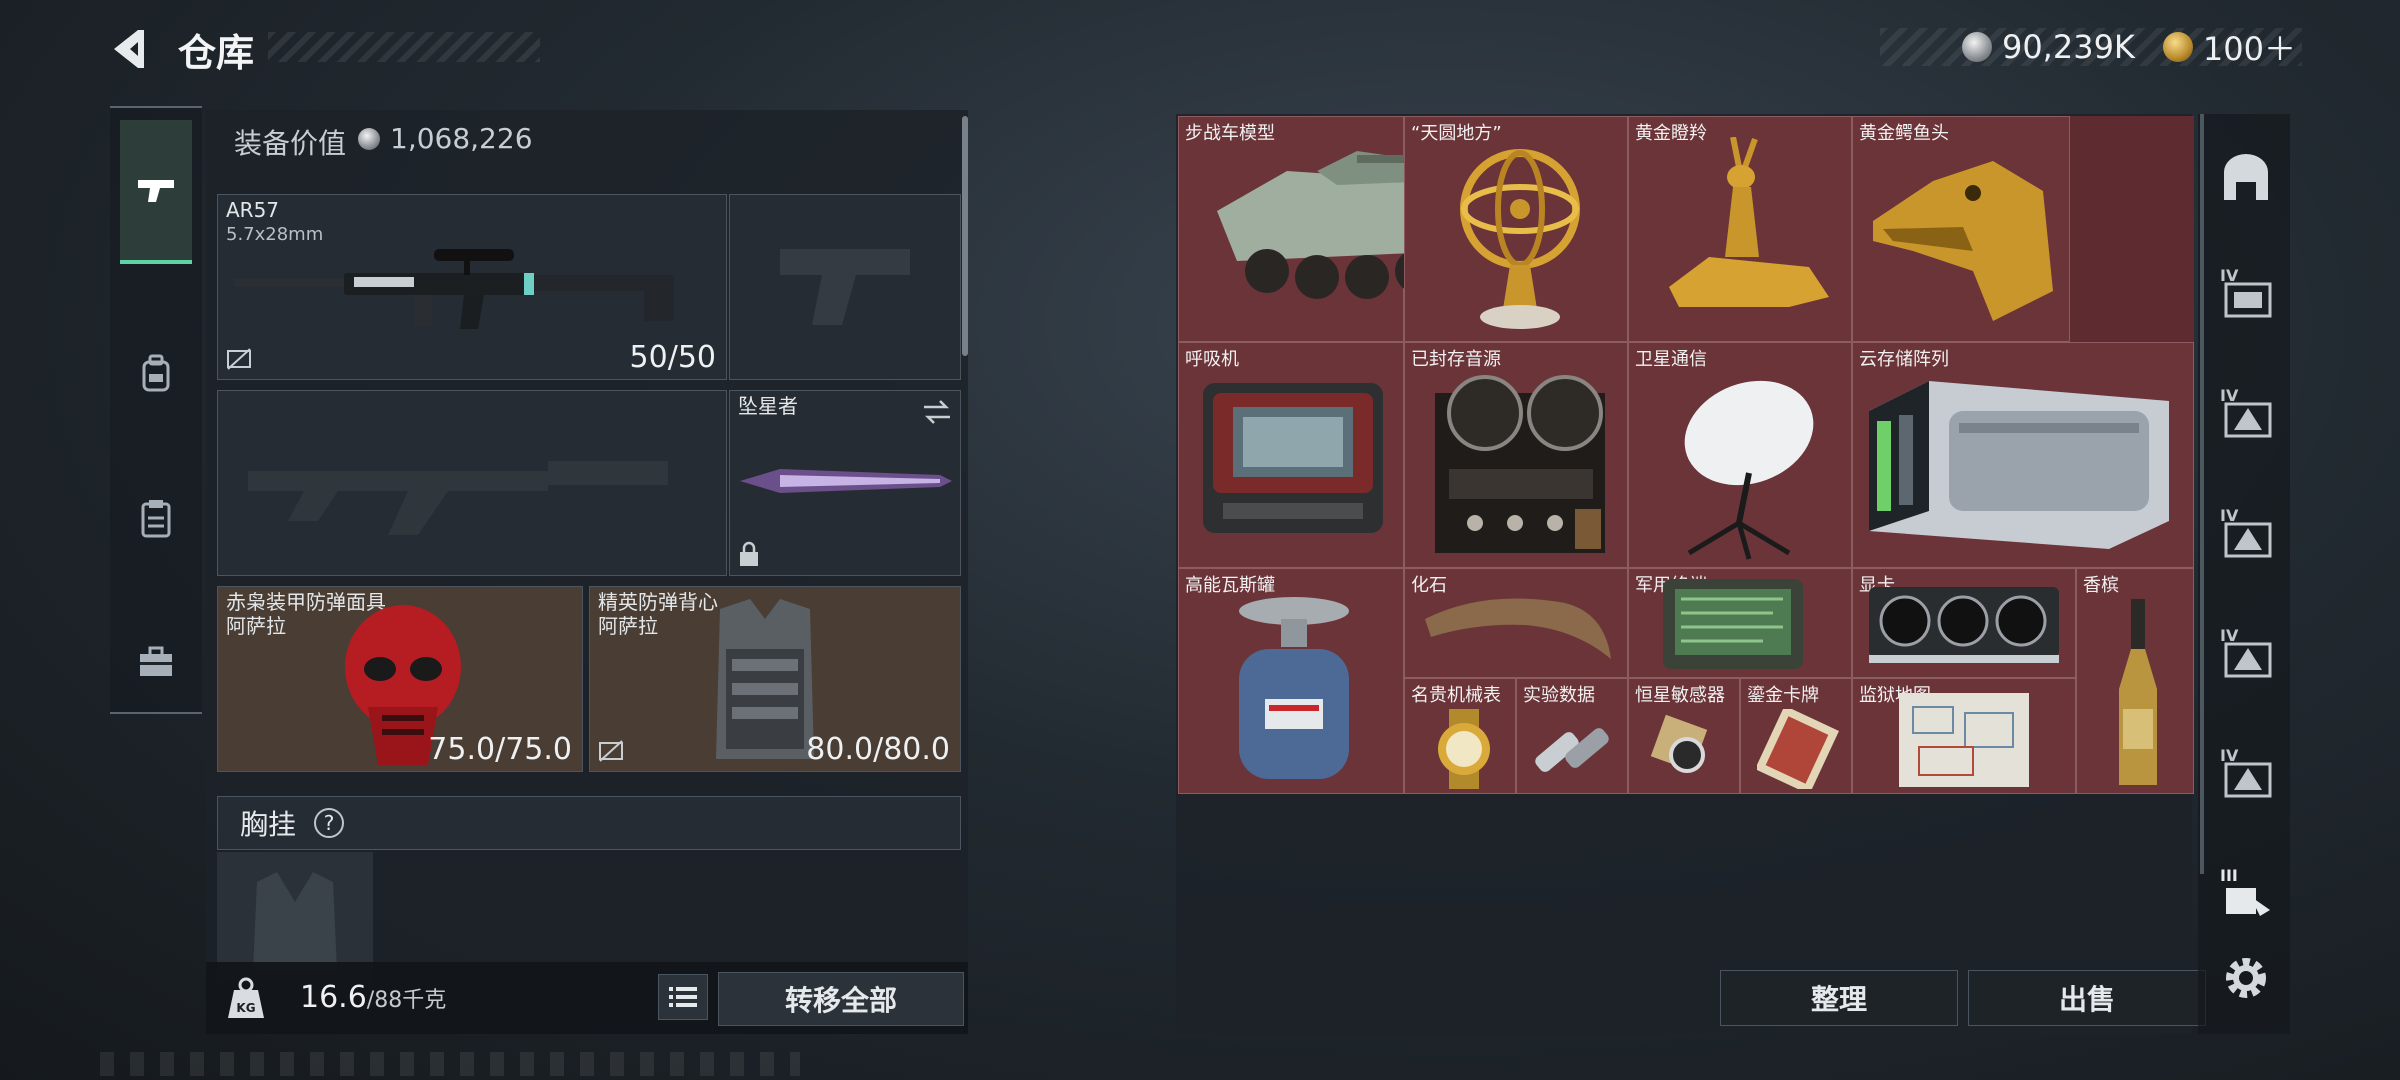  I want to click on backpack-icon, so click(156, 373).